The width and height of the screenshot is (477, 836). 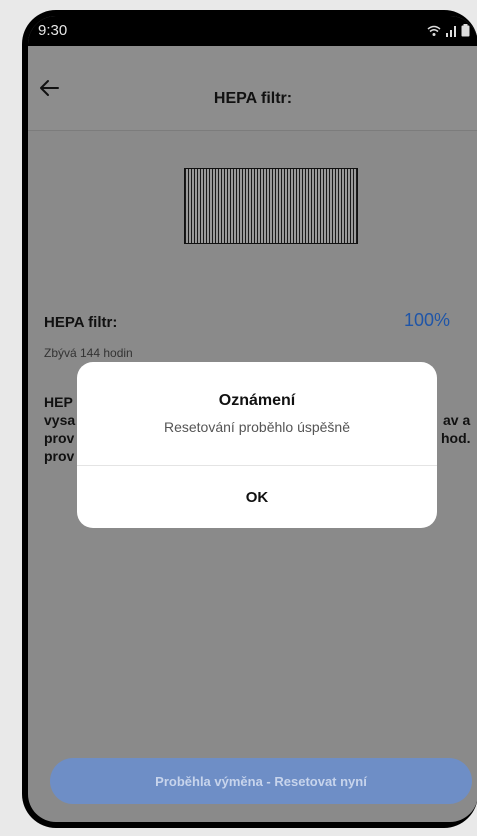 What do you see at coordinates (257, 427) in the screenshot?
I see `dialog-message: Resetování proběhlo úspěšně` at bounding box center [257, 427].